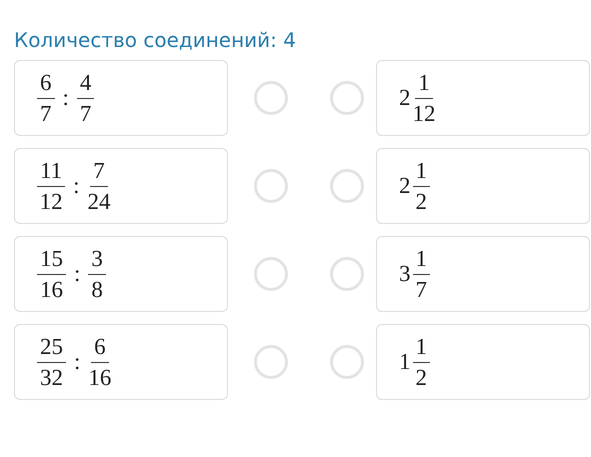 The width and height of the screenshot is (591, 457). What do you see at coordinates (99, 171) in the screenshot?
I see `numerator: 7` at bounding box center [99, 171].